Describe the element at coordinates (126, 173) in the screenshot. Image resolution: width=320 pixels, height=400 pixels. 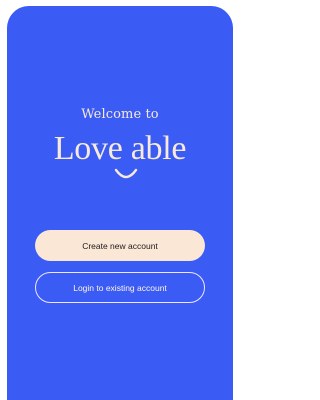
I see `smile-icon` at that location.